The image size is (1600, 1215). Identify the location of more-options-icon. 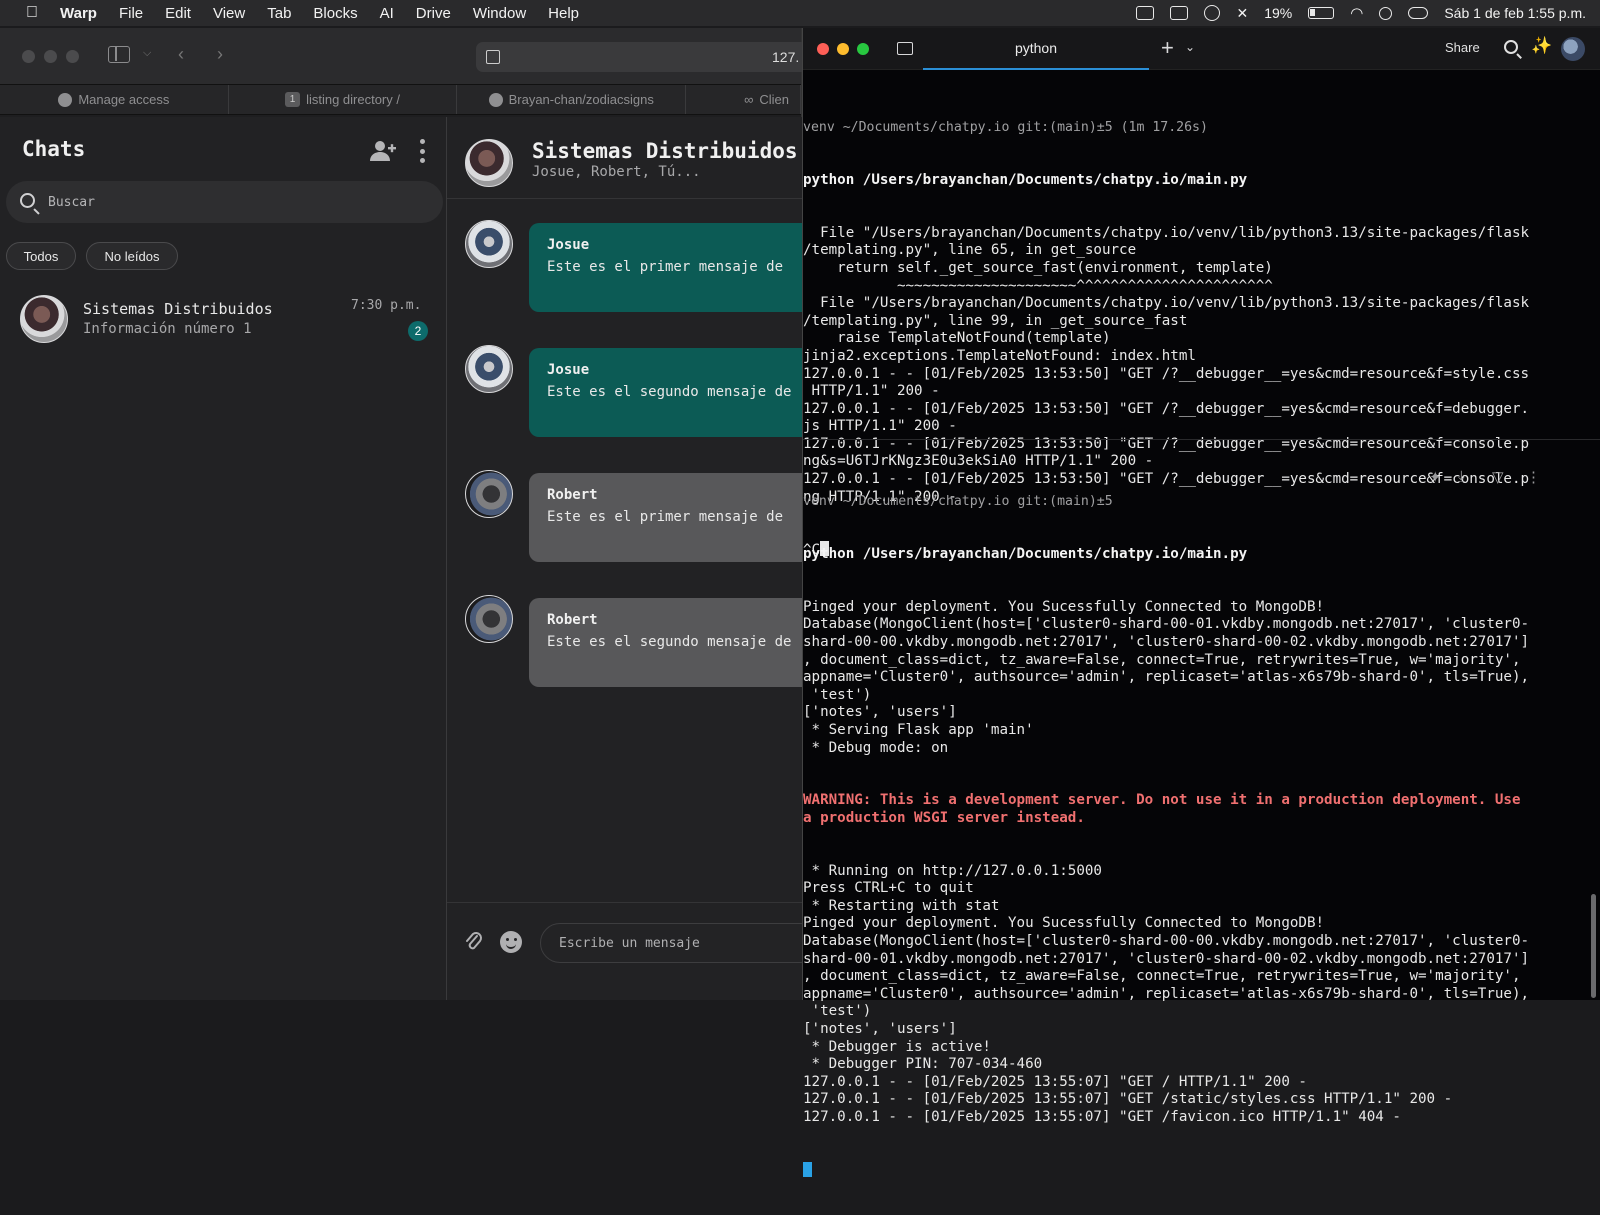
(422, 151).